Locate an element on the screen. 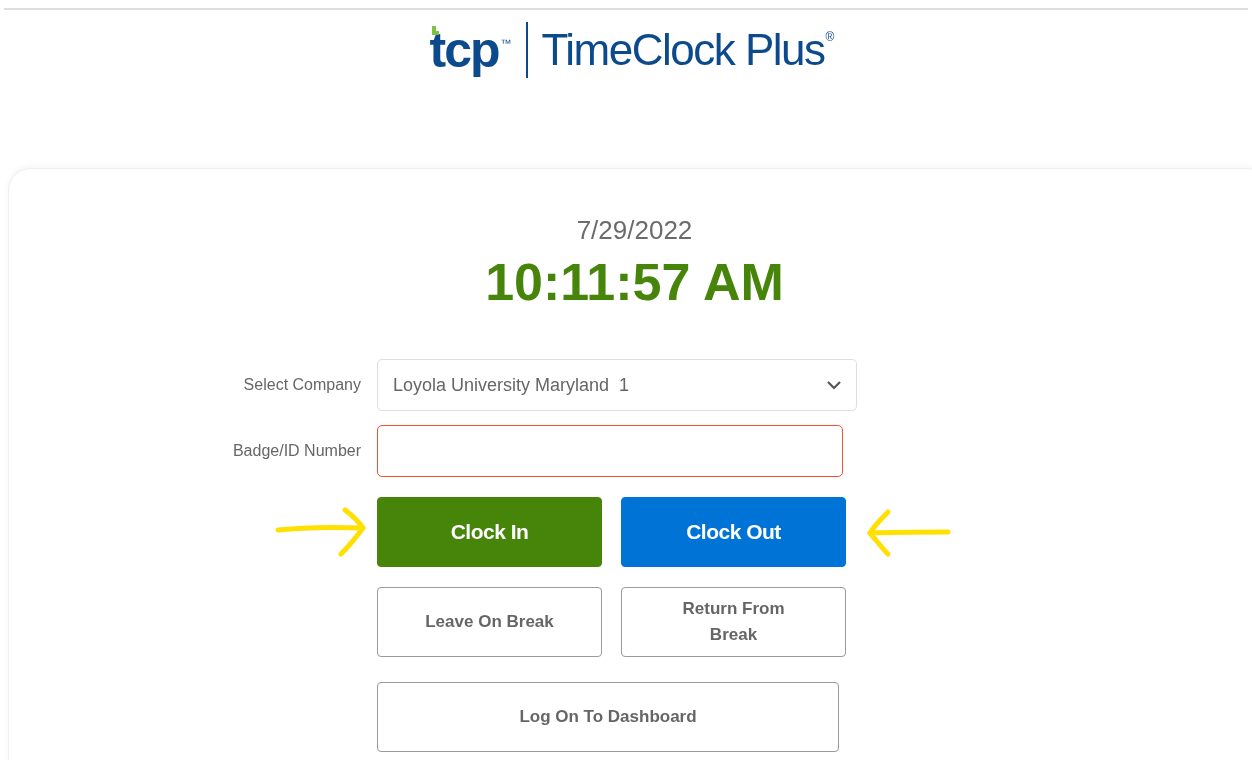  action-button: Clock In is located at coordinates (489, 532).